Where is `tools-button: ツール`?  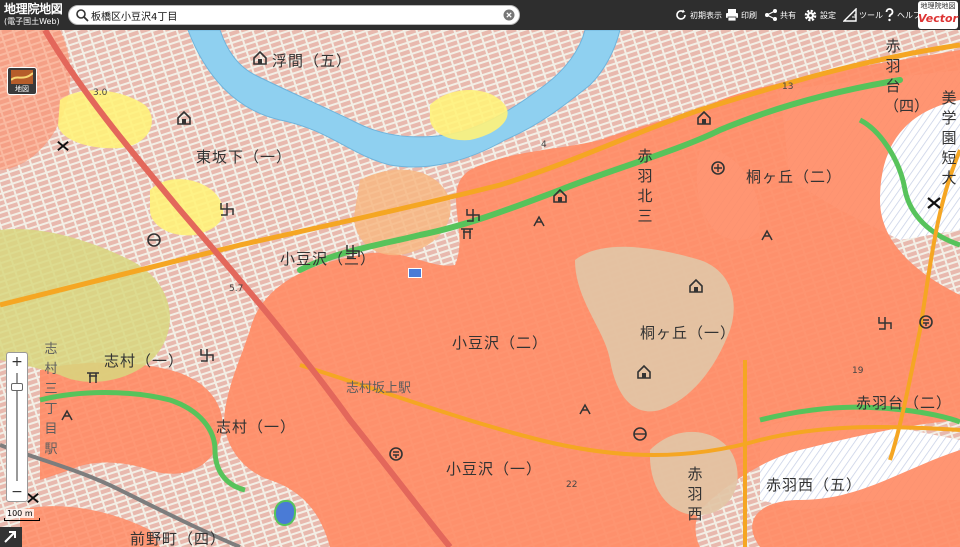
tools-button: ツール is located at coordinates (863, 15).